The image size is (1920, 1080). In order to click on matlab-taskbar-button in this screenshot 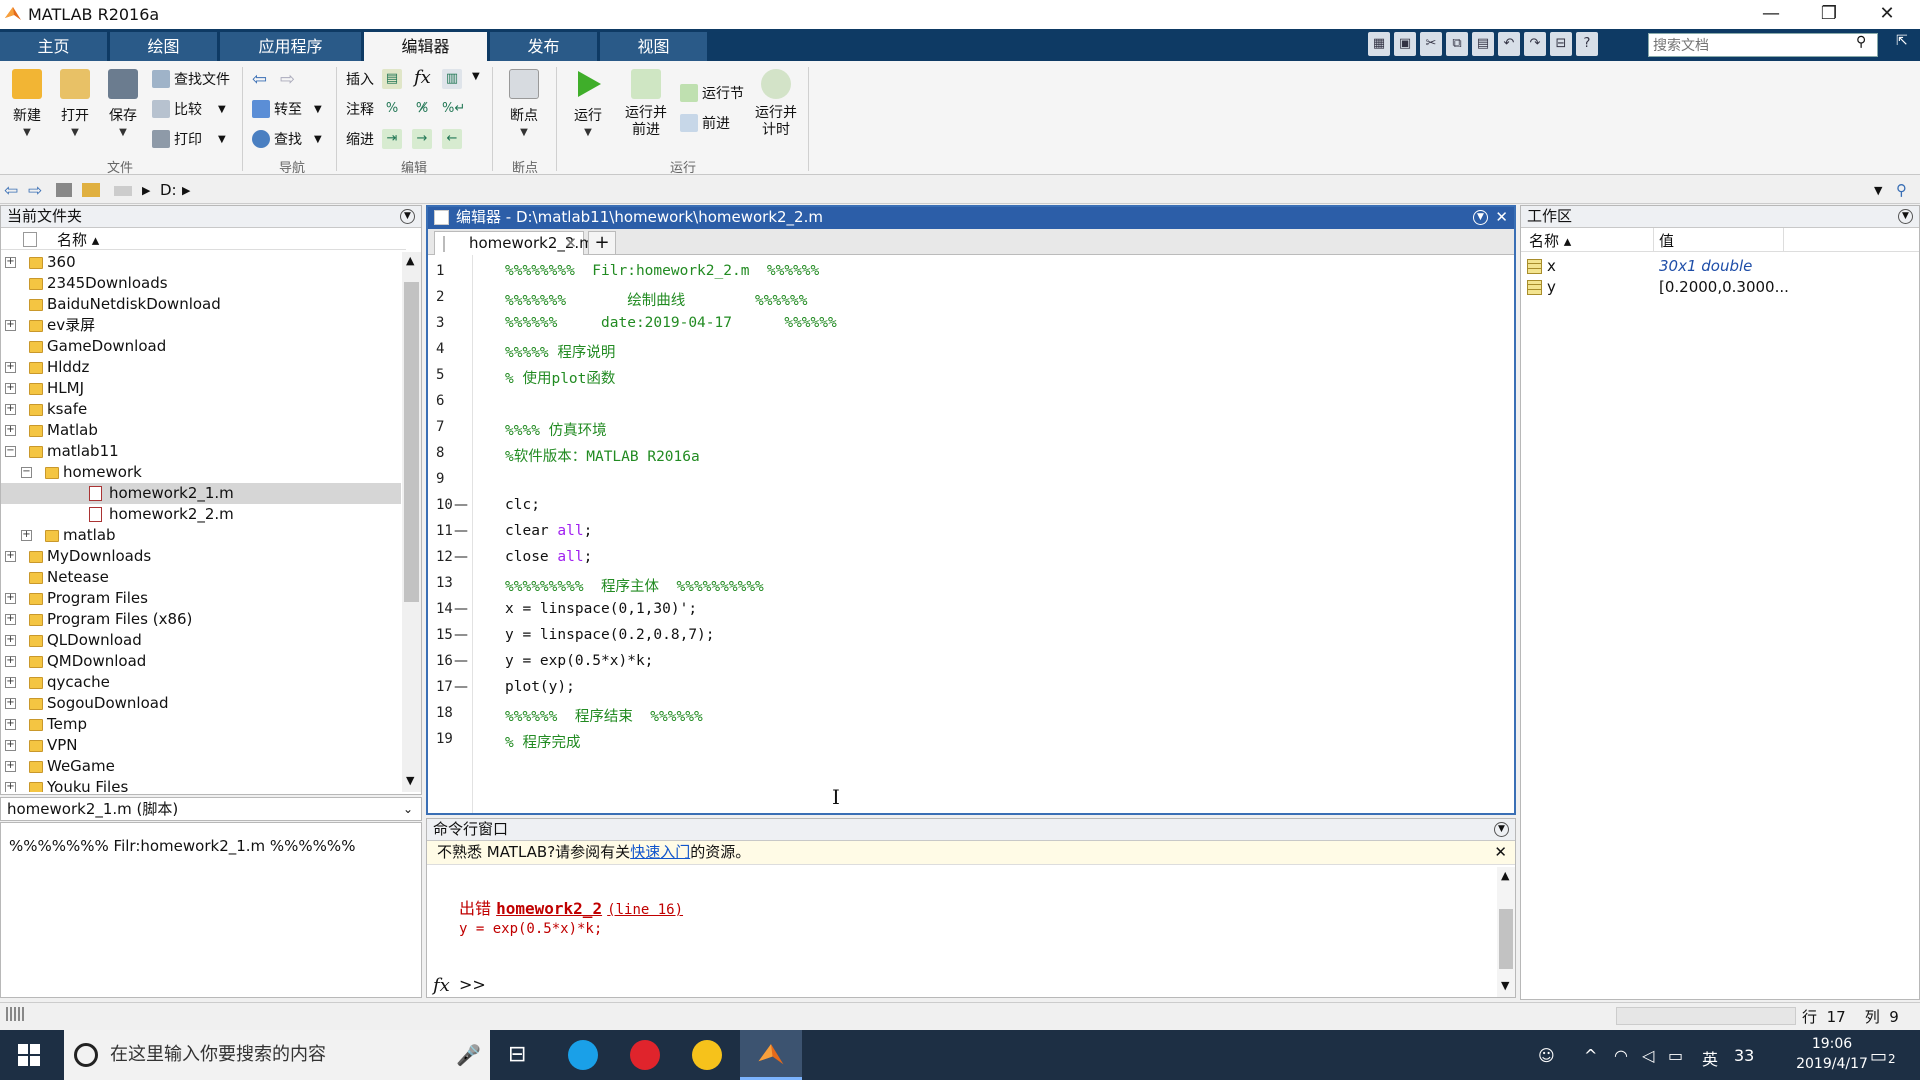, I will do `click(771, 1055)`.